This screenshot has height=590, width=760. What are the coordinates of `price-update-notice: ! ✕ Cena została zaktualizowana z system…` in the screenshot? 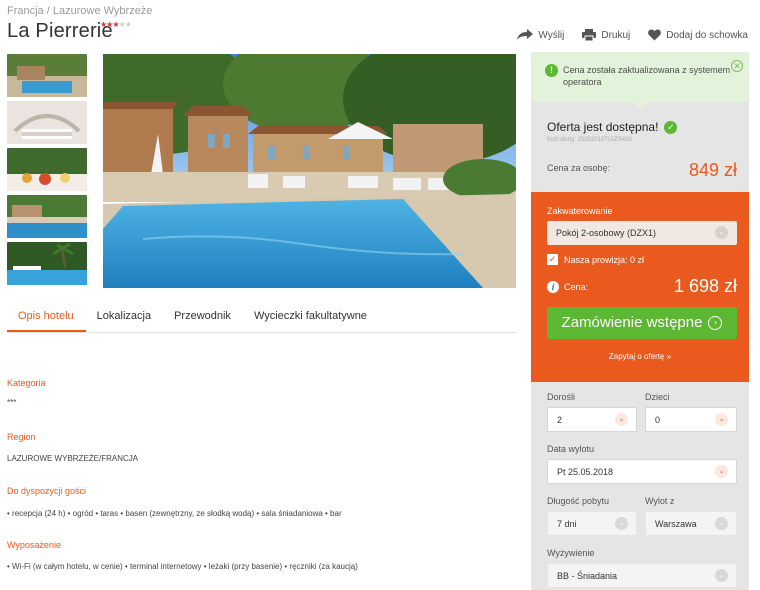 It's located at (640, 77).